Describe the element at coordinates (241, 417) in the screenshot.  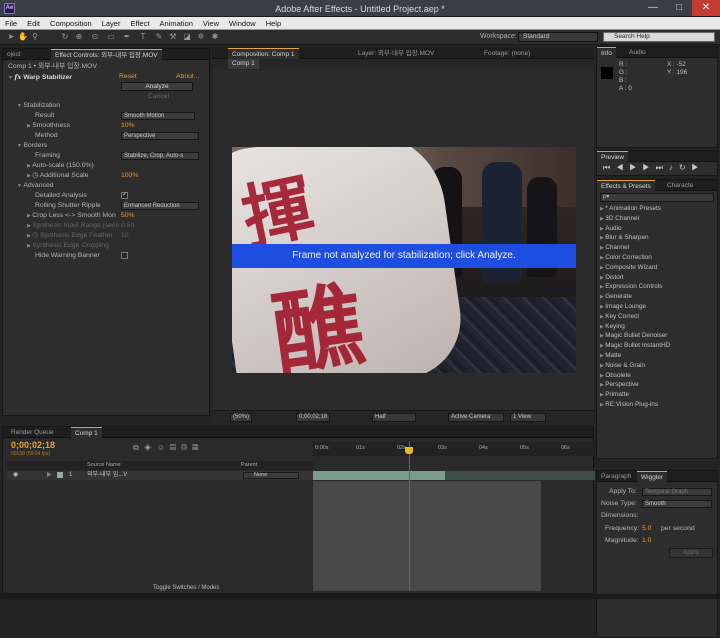
I see `zoom-select: (50%)` at that location.